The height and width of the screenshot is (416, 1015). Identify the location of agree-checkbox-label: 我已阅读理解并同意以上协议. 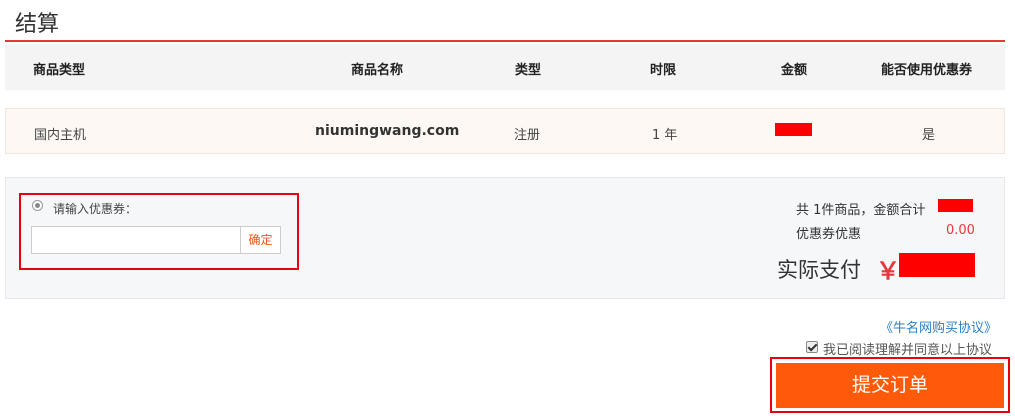
(908, 350).